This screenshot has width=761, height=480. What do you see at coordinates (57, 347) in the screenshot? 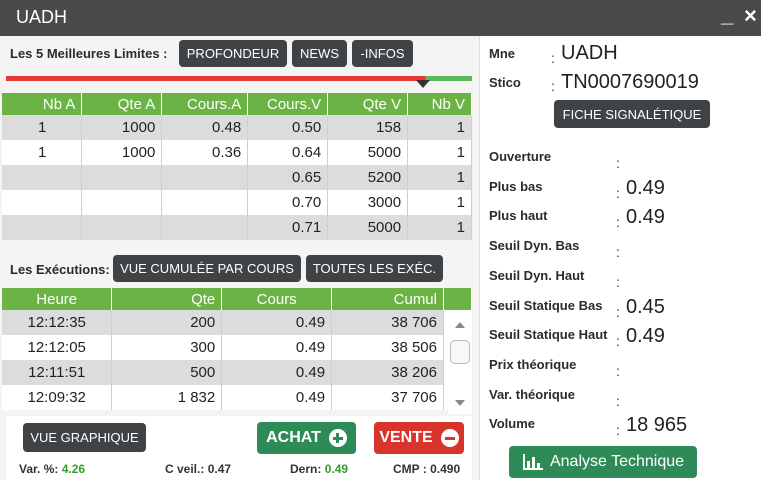
I see `cell: 12:12:05` at bounding box center [57, 347].